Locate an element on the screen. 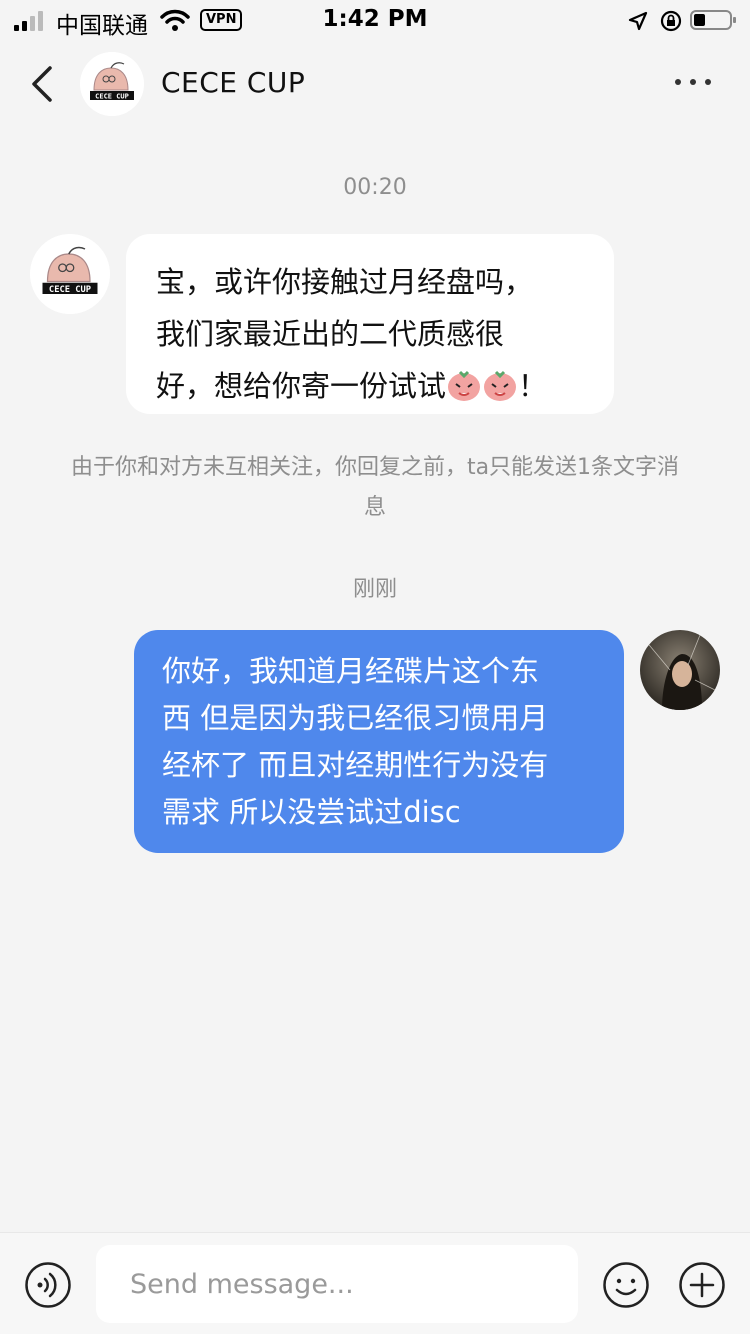  voice-icon is located at coordinates (48, 1285).